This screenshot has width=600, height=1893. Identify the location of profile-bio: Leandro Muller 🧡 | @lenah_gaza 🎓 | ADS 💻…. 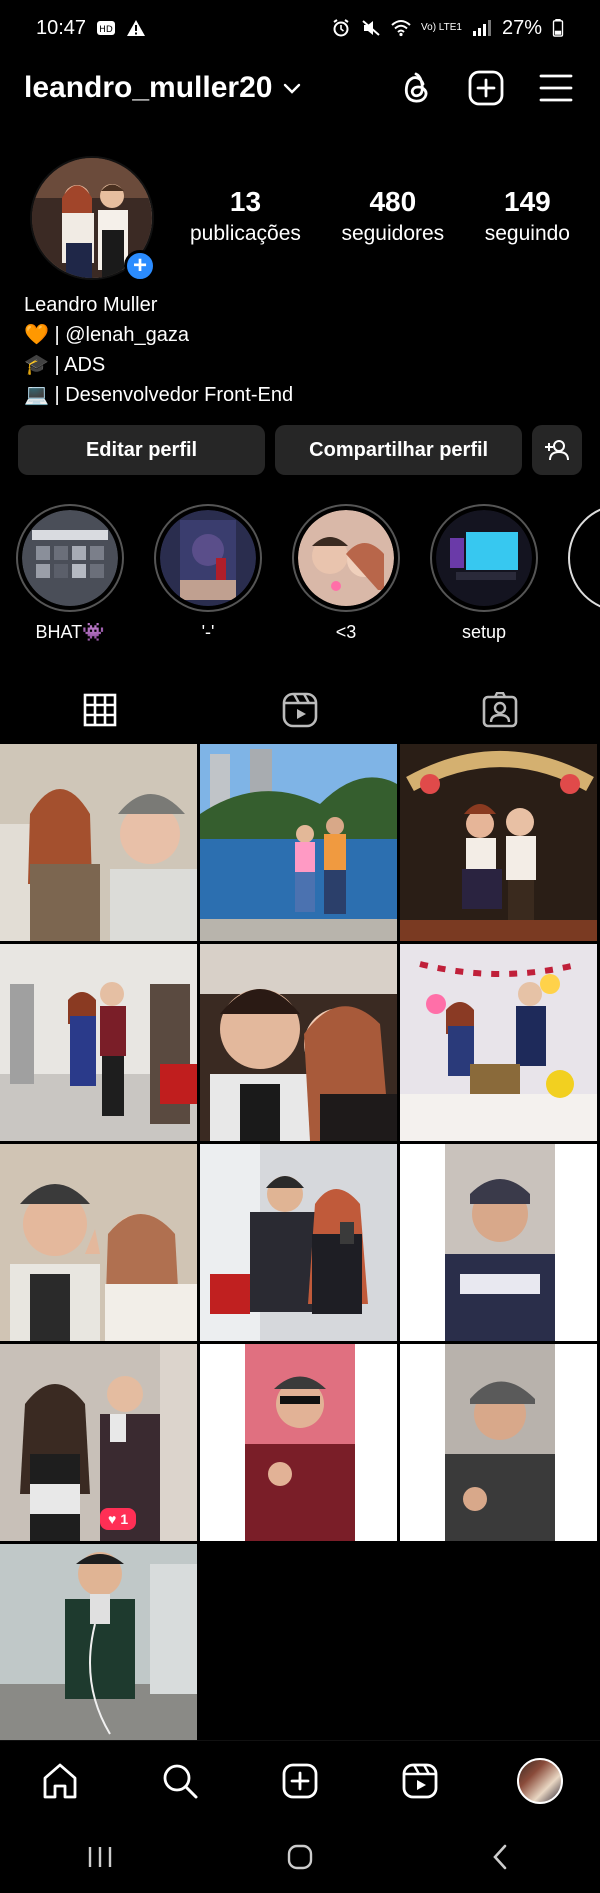
(304, 350).